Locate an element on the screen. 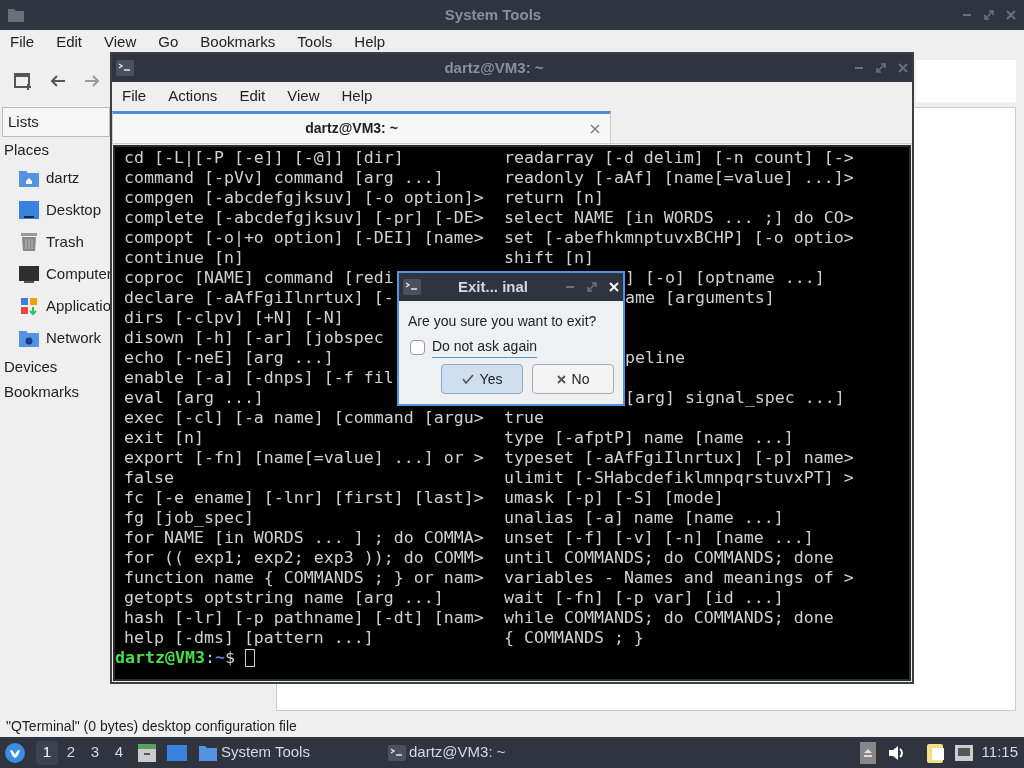  terminal-text: until COMMANDS; do COMMANDS; done is located at coordinates (669, 558).